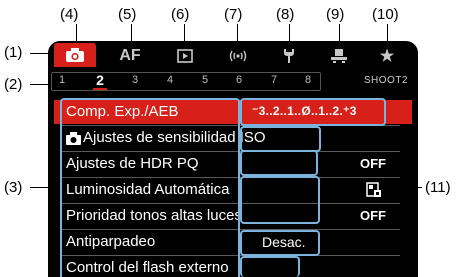 This screenshot has height=277, width=466. I want to click on camera-icon, so click(75, 55).